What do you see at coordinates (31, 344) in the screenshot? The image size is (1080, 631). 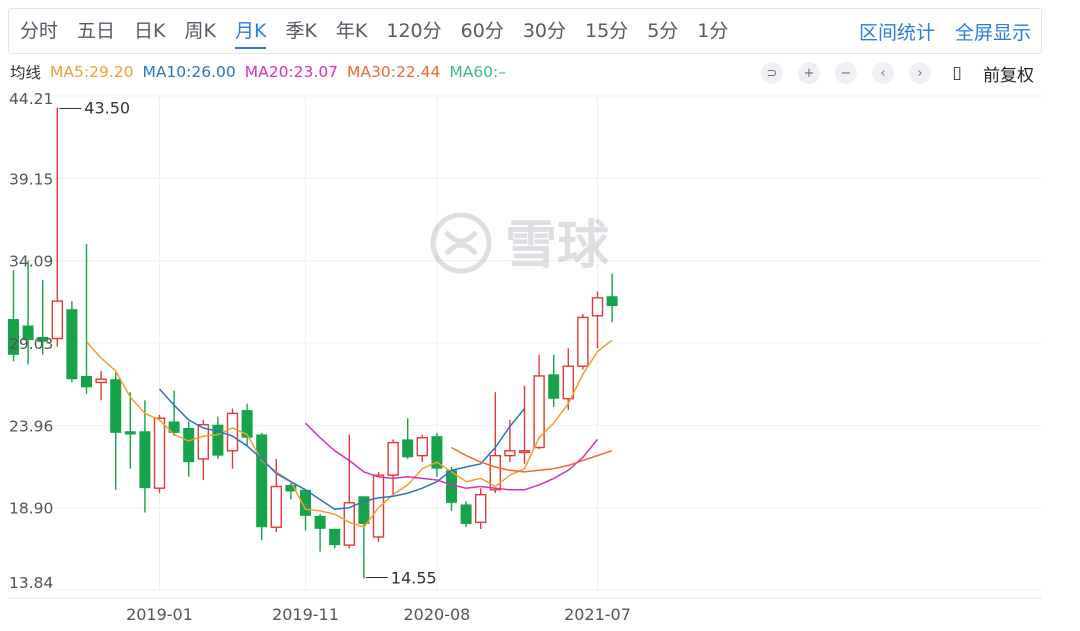 I see `y-tick-label: 29.03` at bounding box center [31, 344].